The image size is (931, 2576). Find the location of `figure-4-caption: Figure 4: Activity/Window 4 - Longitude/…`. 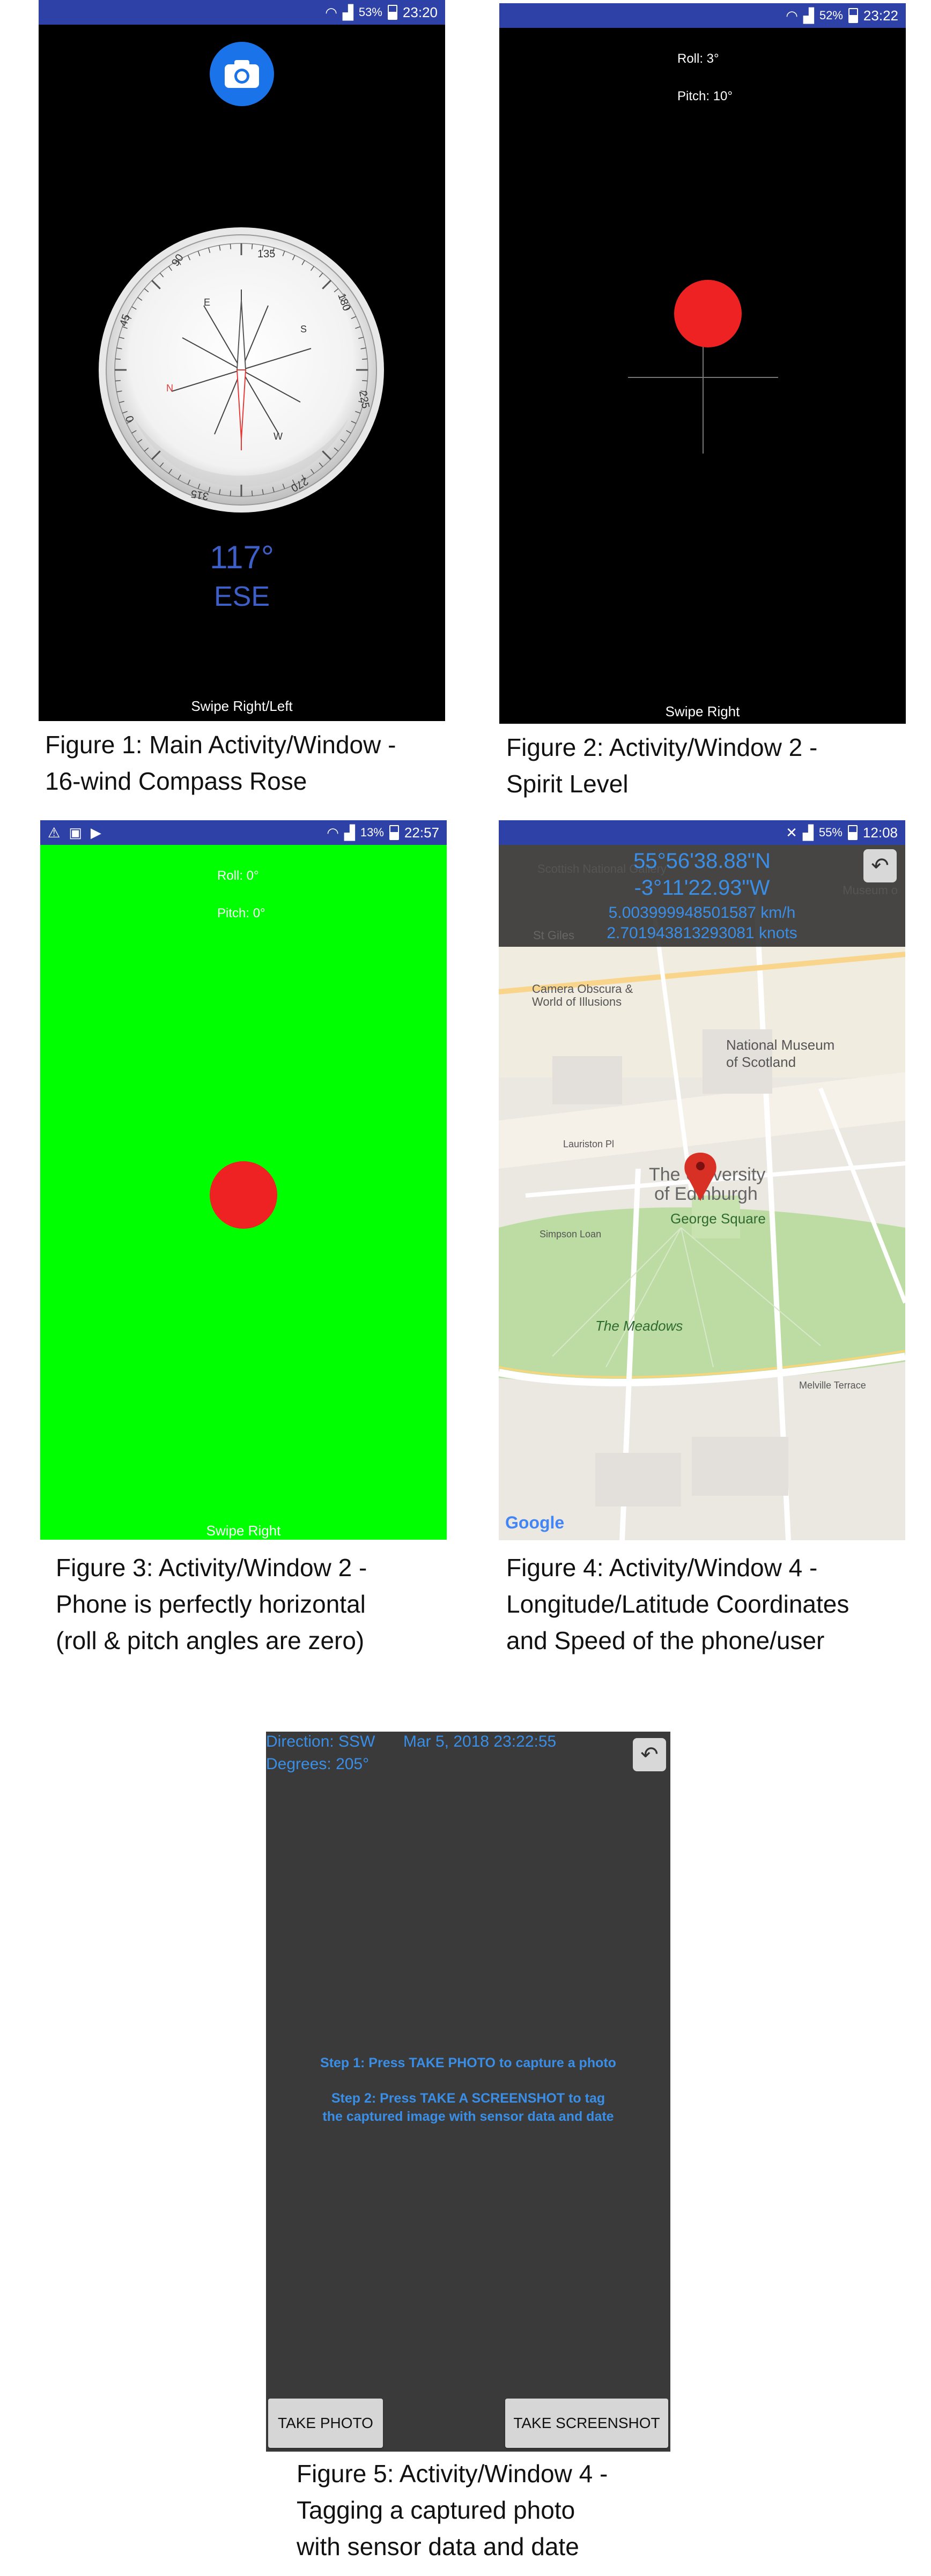

figure-4-caption: Figure 4: Activity/Window 4 - Longitude/… is located at coordinates (677, 1604).